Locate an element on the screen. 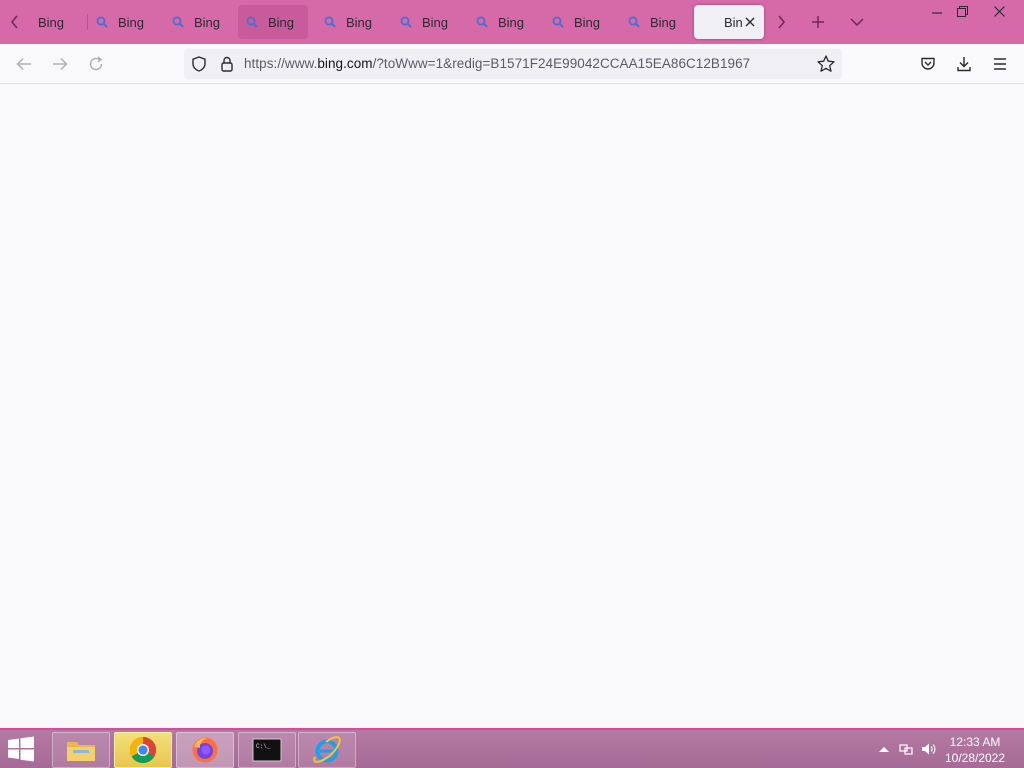 This screenshot has height=768, width=1024. taskbar-internet-explorer is located at coordinates (327, 750).